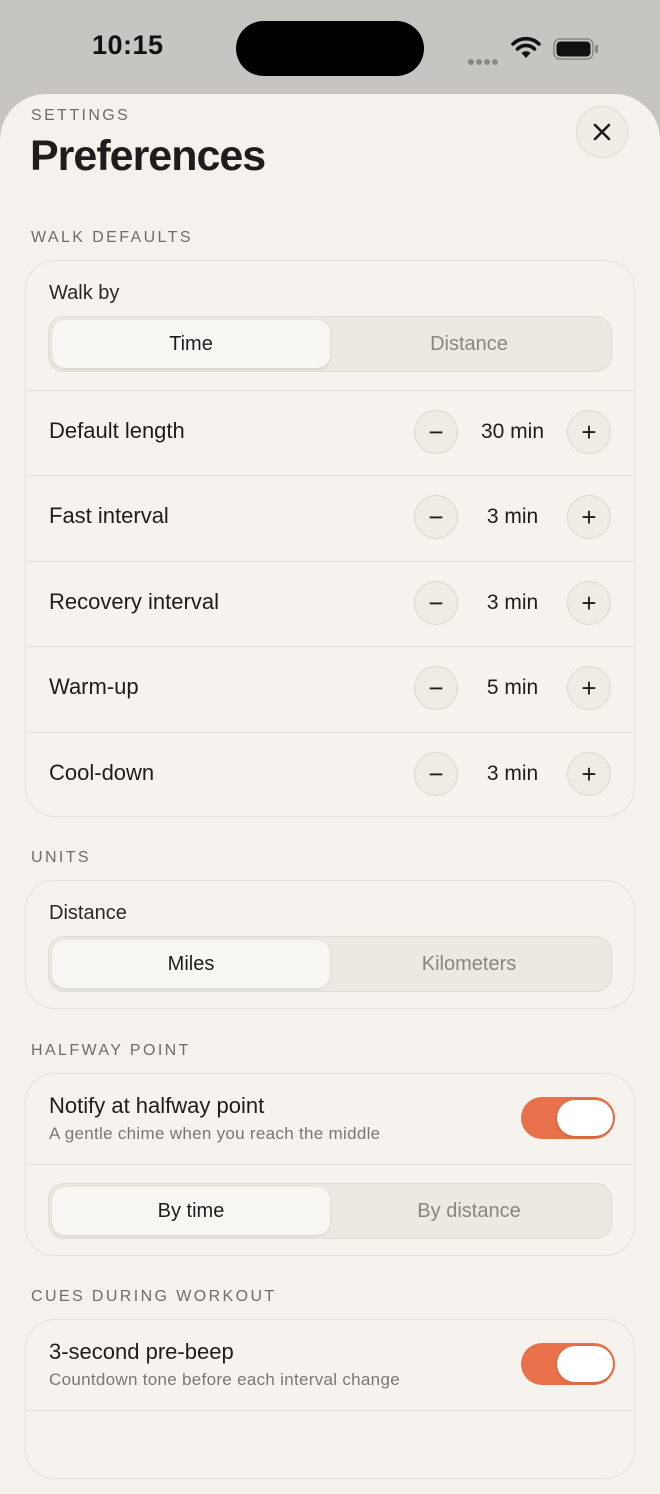 This screenshot has height=1494, width=660. I want to click on signal-icon, so click(484, 61).